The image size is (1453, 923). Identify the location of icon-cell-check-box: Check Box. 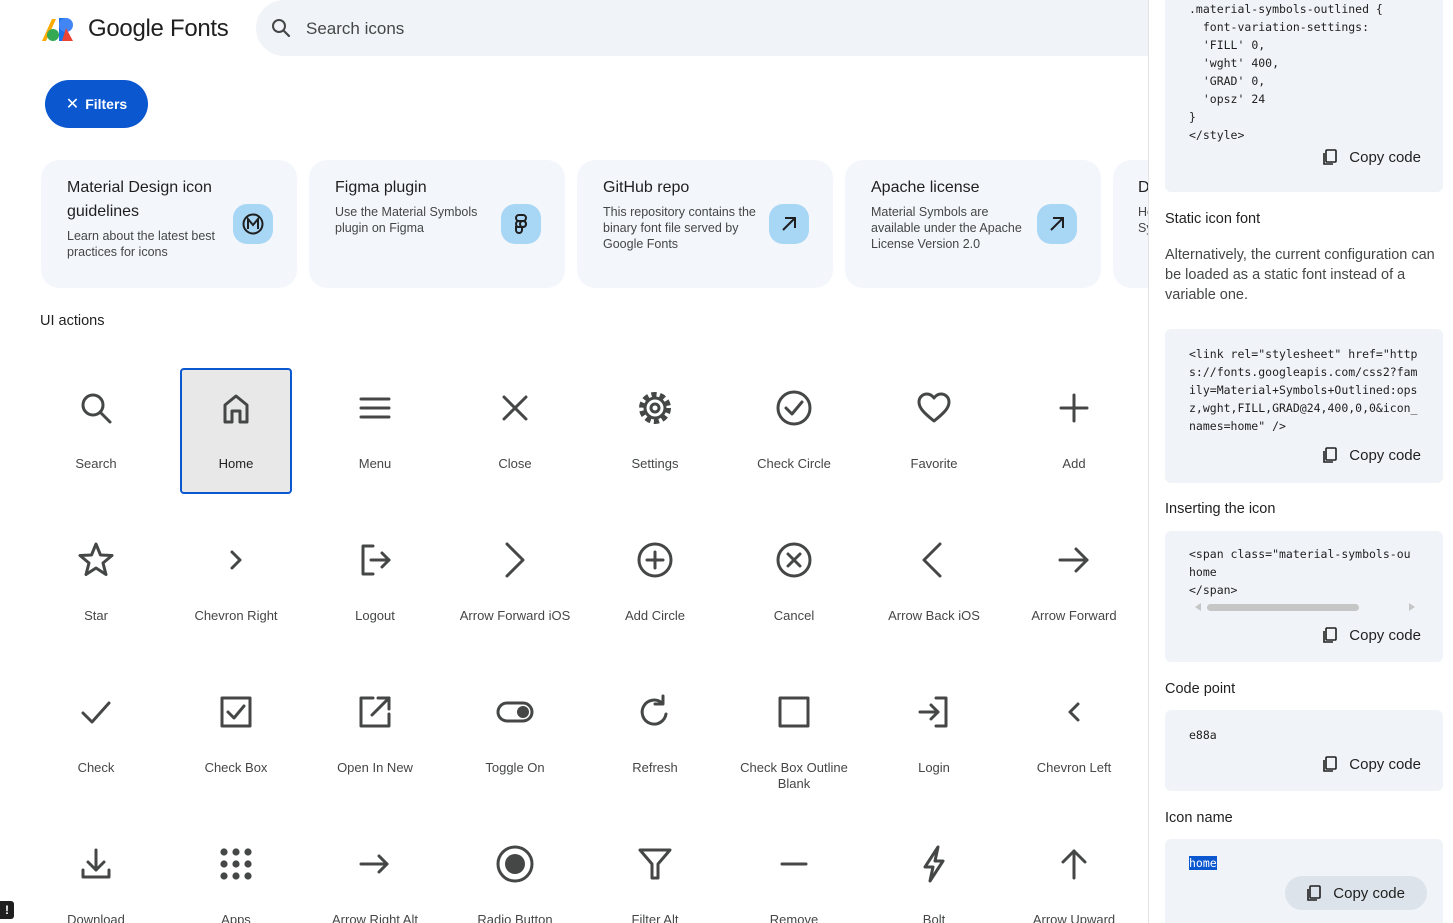
(236, 735).